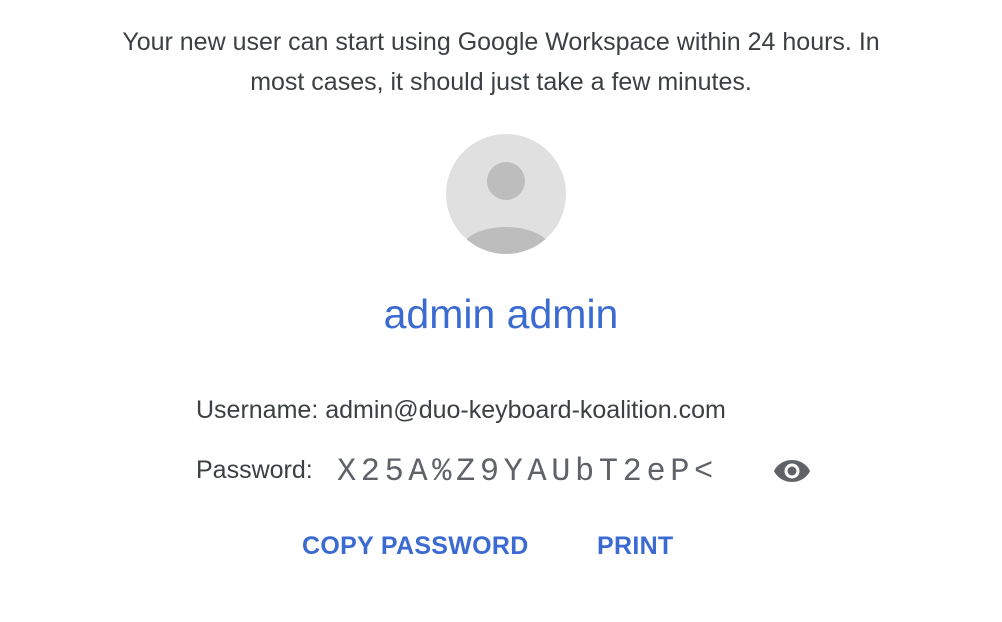 Image resolution: width=1002 pixels, height=622 pixels. What do you see at coordinates (257, 410) in the screenshot?
I see `username-label: Username:` at bounding box center [257, 410].